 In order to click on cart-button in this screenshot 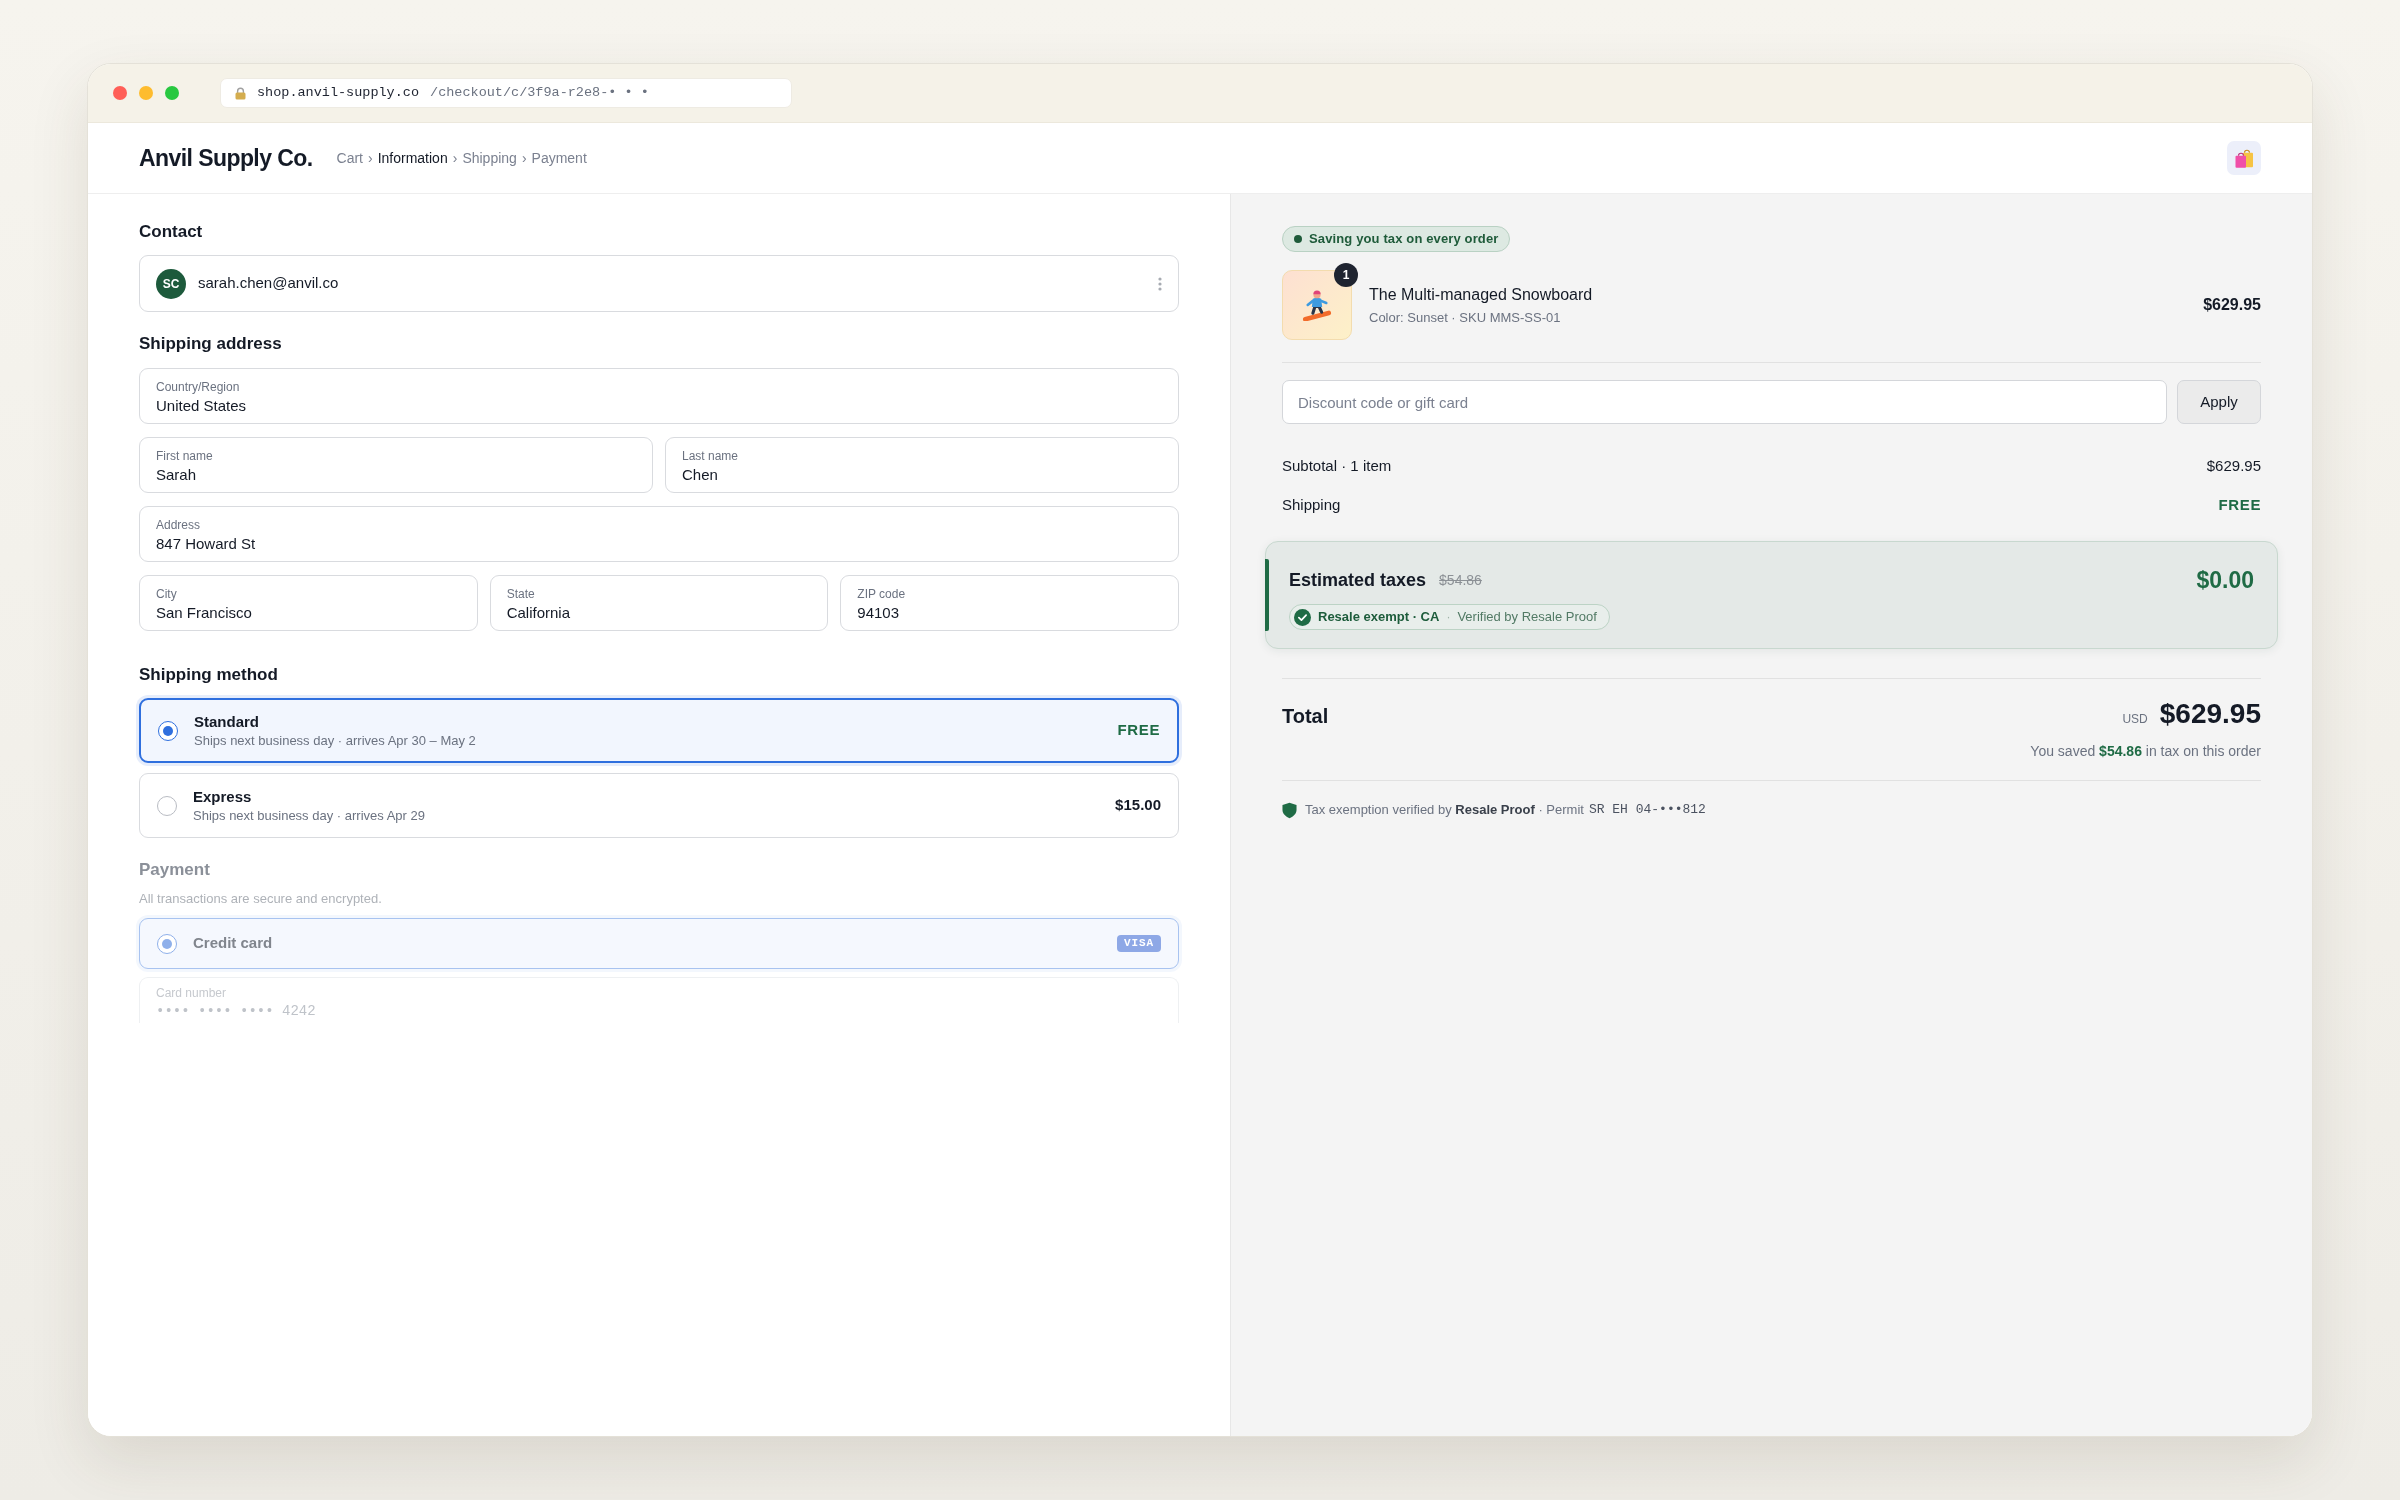, I will do `click(2244, 158)`.